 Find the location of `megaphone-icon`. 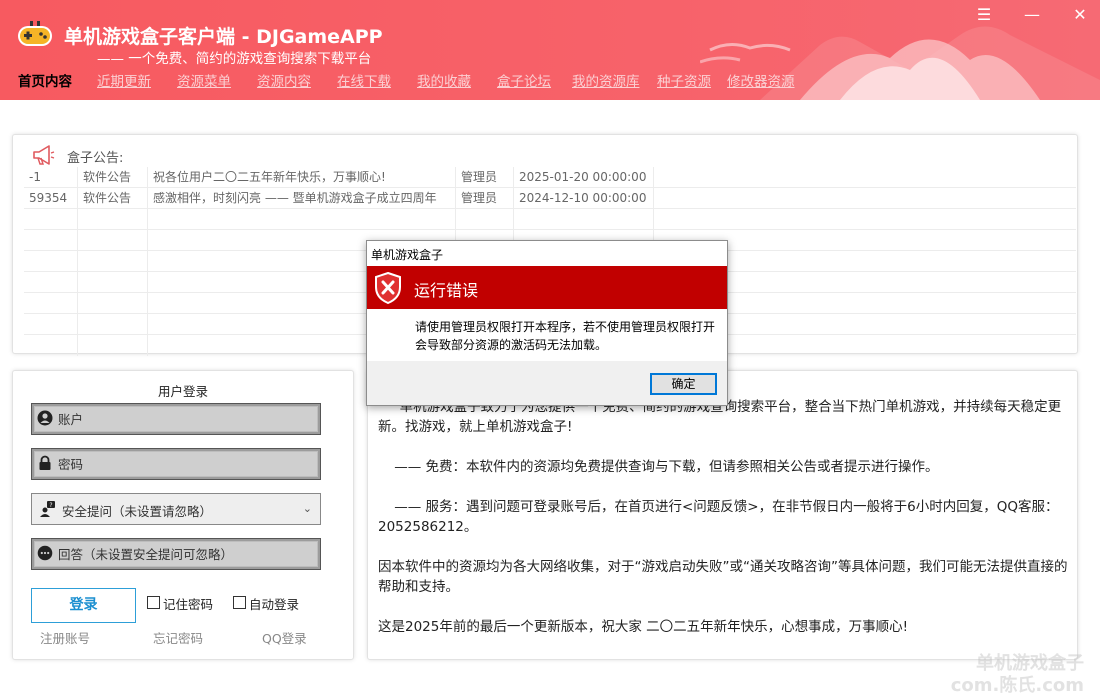

megaphone-icon is located at coordinates (44, 155).